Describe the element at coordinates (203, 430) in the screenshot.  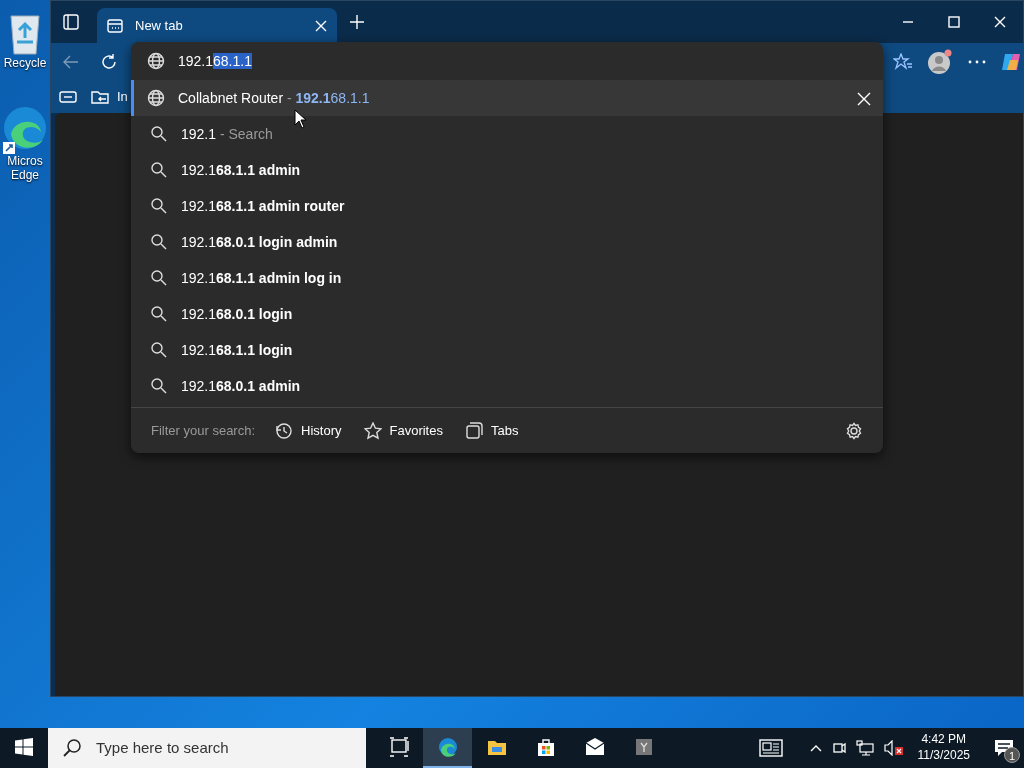
I see `filter-label: Filter your search:` at that location.